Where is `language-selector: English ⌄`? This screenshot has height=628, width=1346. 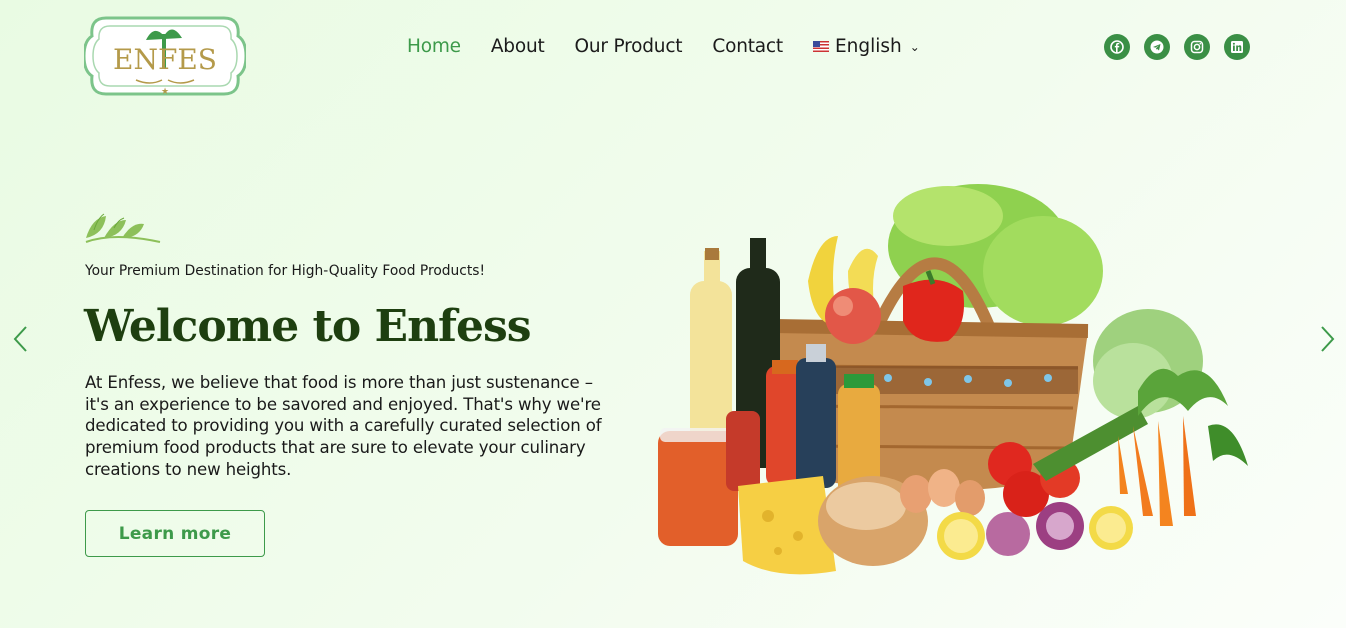
language-selector: English ⌄ is located at coordinates (866, 46).